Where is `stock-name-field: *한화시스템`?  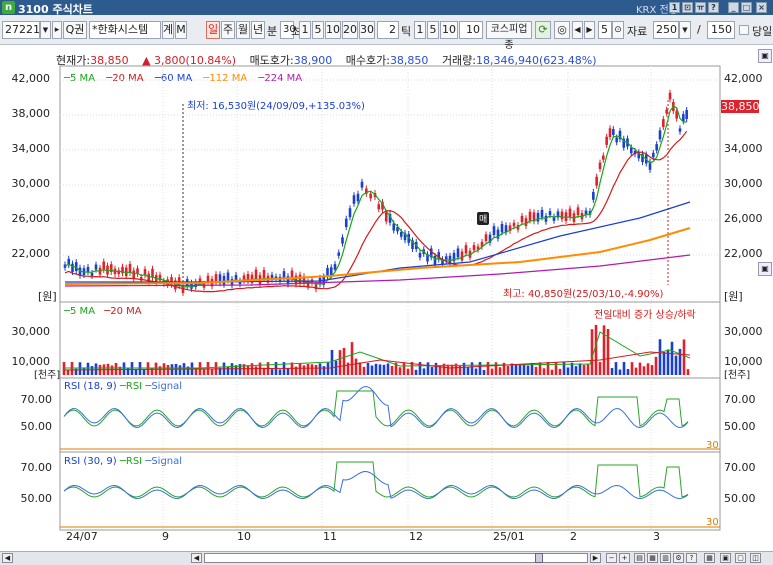
stock-name-field: *한화시스템 is located at coordinates (125, 30).